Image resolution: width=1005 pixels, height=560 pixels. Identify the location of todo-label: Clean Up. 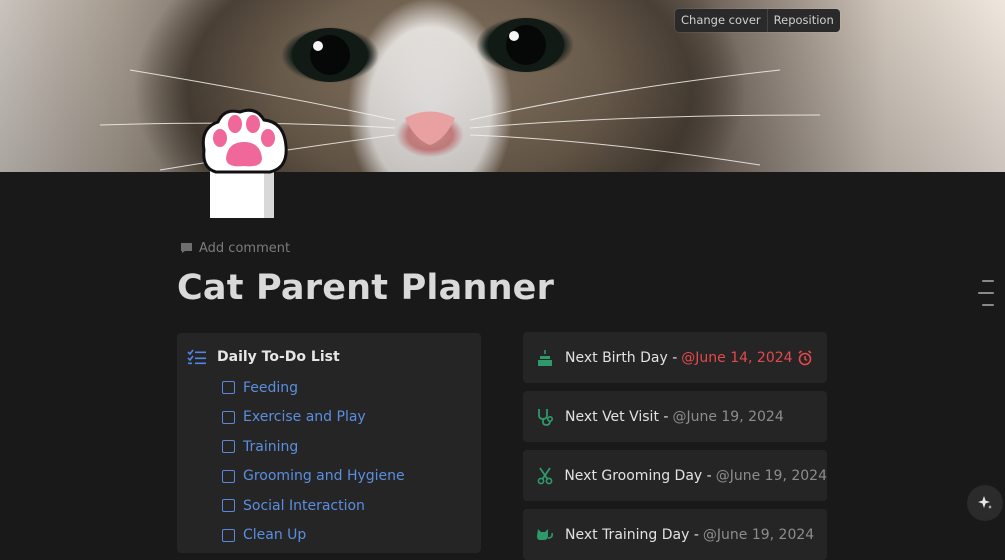
(274, 535).